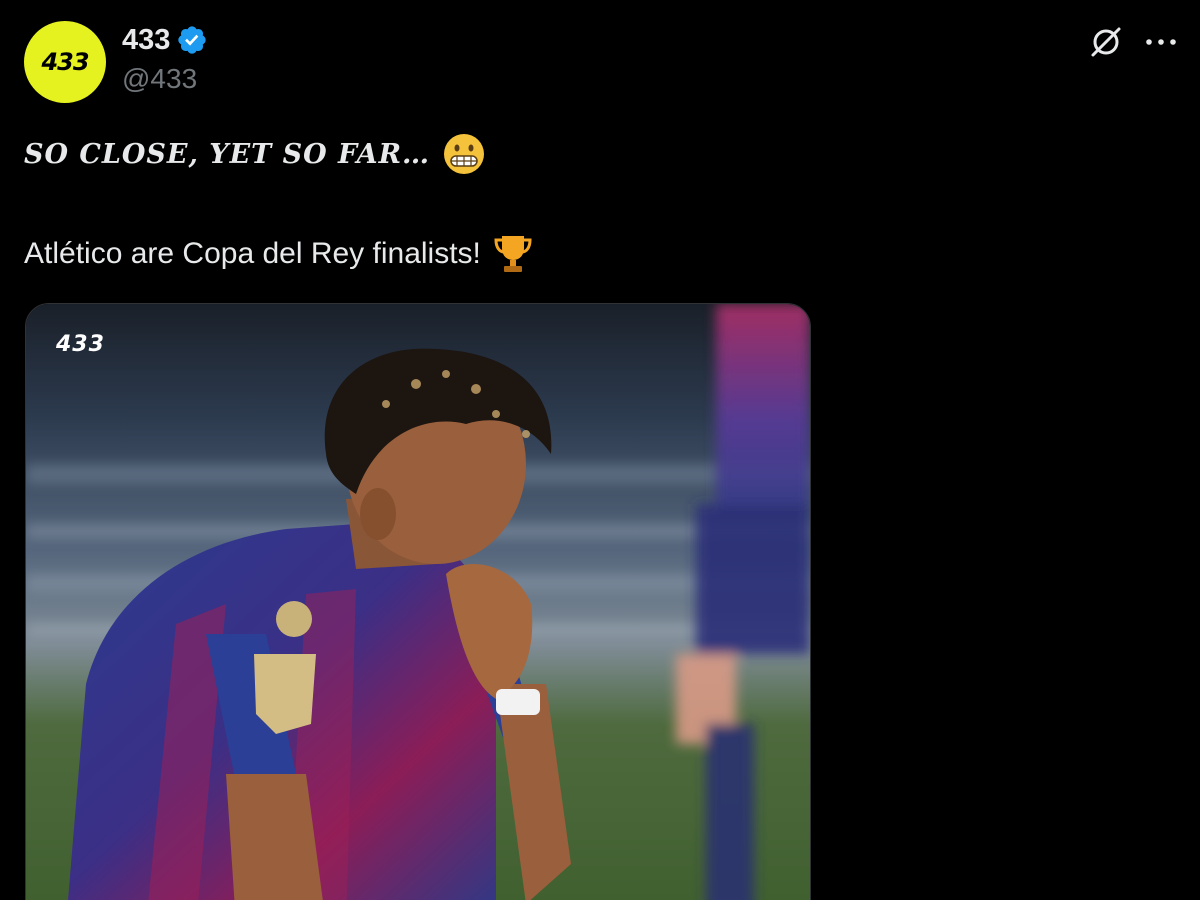 This screenshot has height=900, width=1200. I want to click on grok-icon, so click(1106, 42).